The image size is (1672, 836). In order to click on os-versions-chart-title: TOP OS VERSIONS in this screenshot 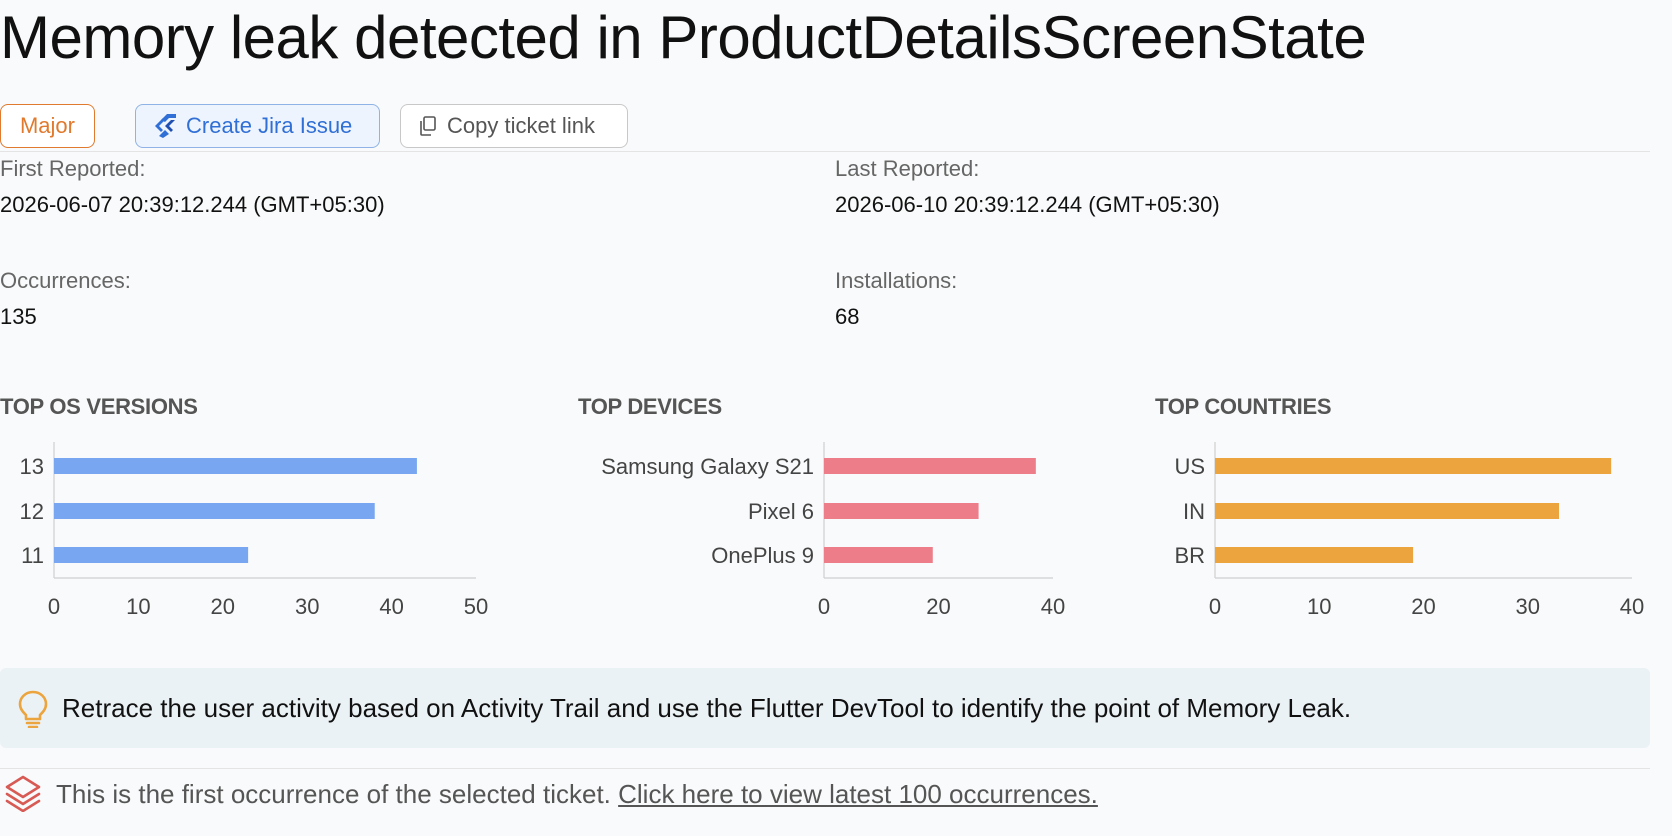, I will do `click(99, 406)`.